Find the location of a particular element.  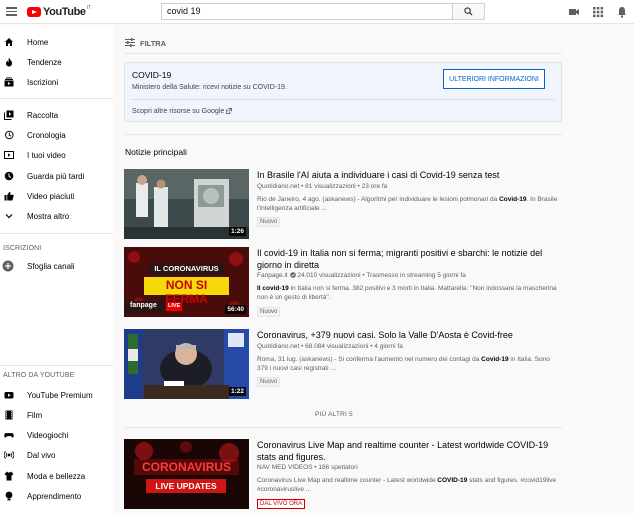

subscriptions-heading: ISCRIZIONI is located at coordinates (22, 248).